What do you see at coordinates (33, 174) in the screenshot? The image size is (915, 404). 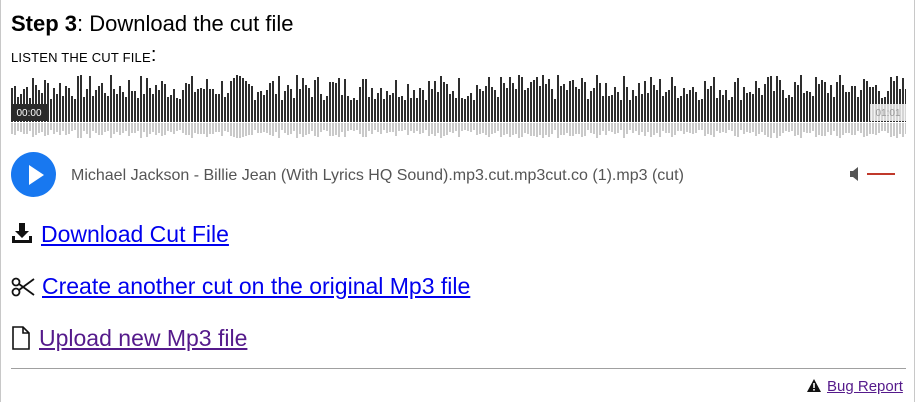 I see `play-button` at bounding box center [33, 174].